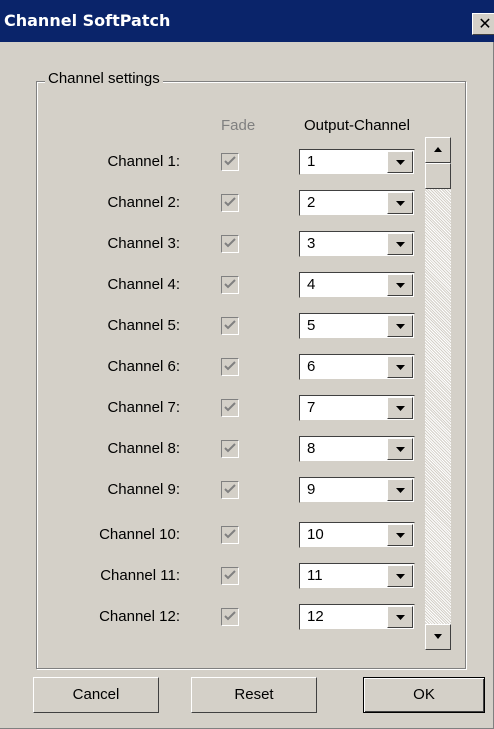 This screenshot has width=494, height=729. I want to click on cancel-button: Cancel, so click(96, 695).